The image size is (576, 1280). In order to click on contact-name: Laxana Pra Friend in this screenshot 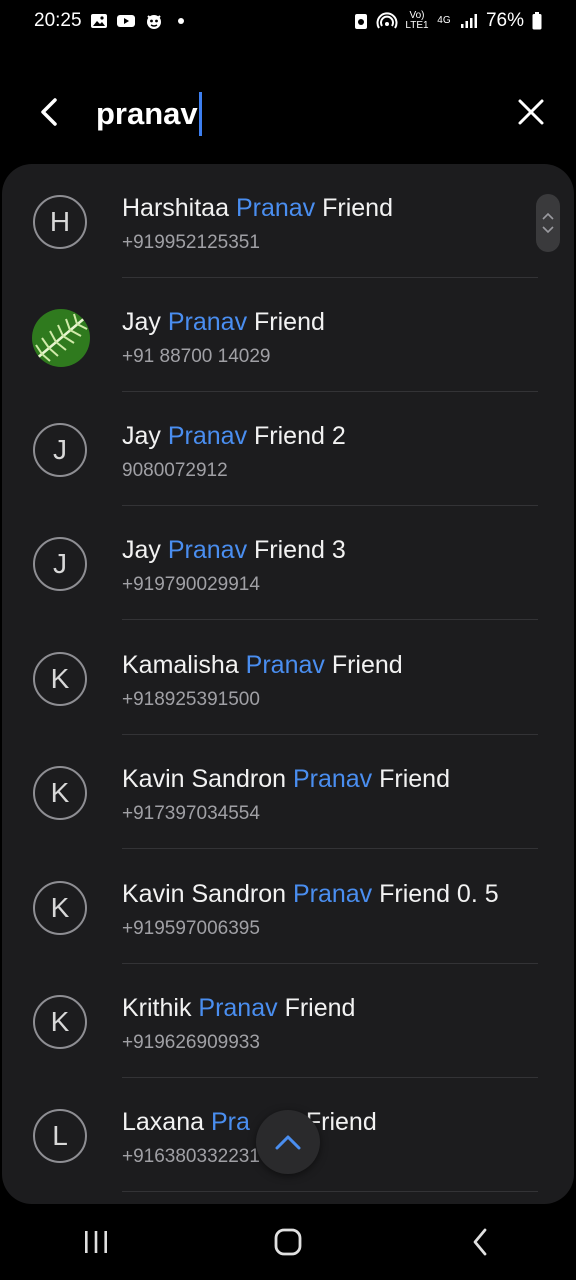, I will do `click(249, 1122)`.